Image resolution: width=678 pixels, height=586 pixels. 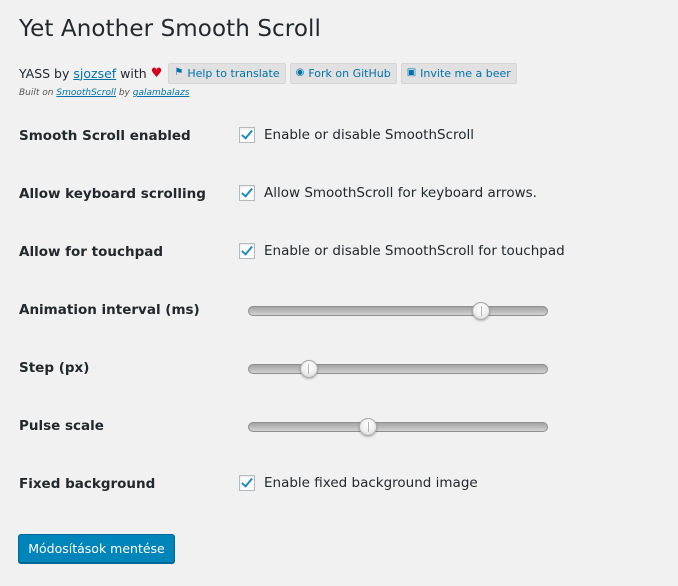 What do you see at coordinates (371, 483) in the screenshot?
I see `fixed-background-description: Enable fixed background image` at bounding box center [371, 483].